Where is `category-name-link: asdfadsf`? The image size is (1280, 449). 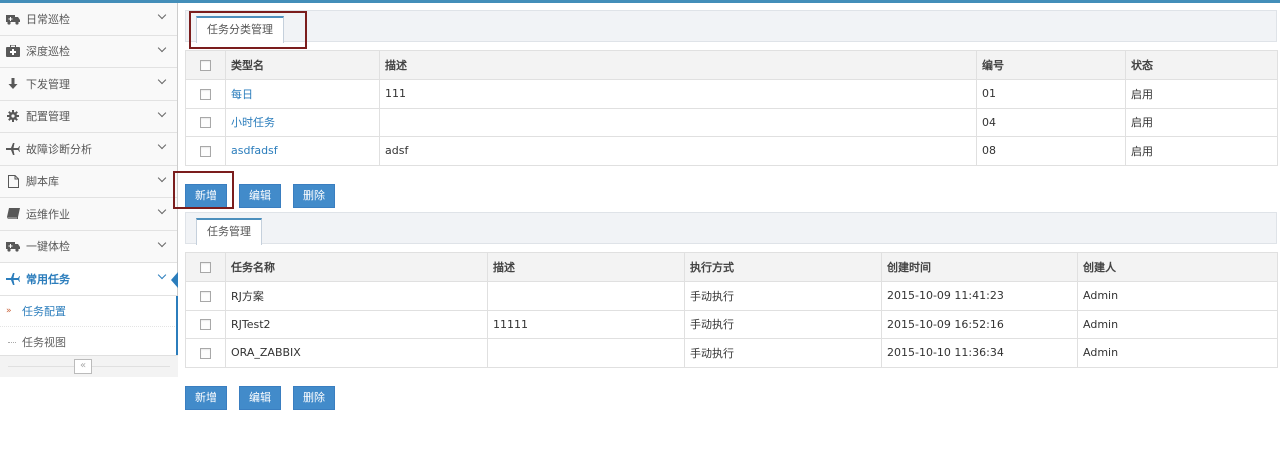 category-name-link: asdfadsf is located at coordinates (254, 150).